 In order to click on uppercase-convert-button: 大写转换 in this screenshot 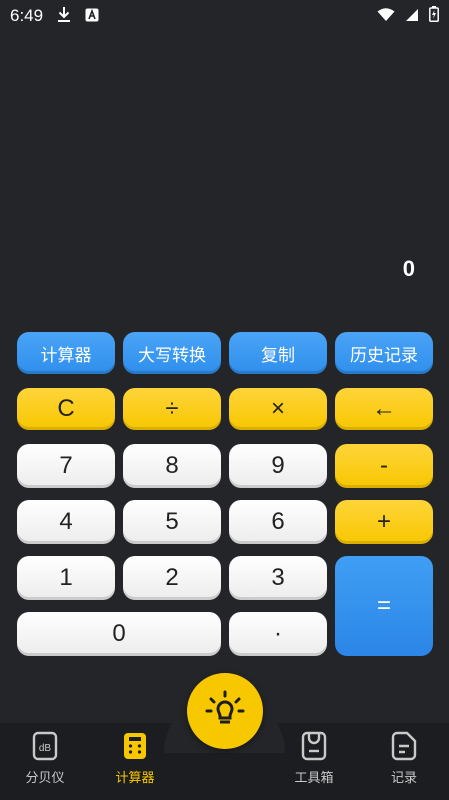, I will do `click(172, 353)`.